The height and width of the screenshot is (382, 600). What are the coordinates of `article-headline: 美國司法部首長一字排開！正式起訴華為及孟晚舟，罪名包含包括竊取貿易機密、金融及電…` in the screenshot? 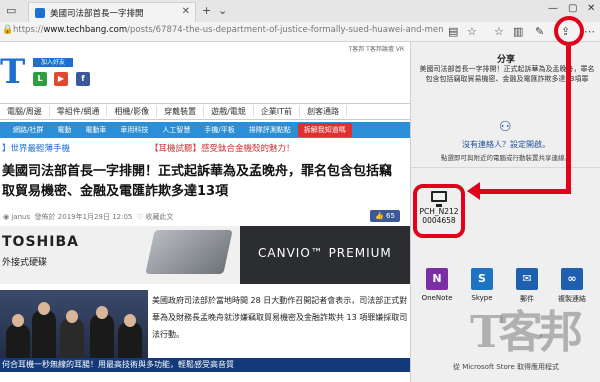 It's located at (197, 181).